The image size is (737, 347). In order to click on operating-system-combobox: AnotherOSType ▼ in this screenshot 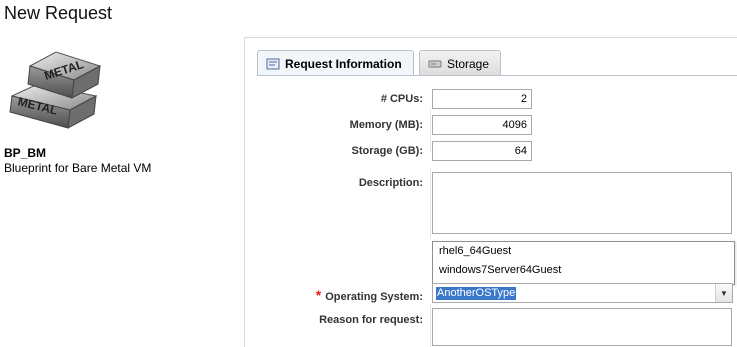, I will do `click(582, 293)`.